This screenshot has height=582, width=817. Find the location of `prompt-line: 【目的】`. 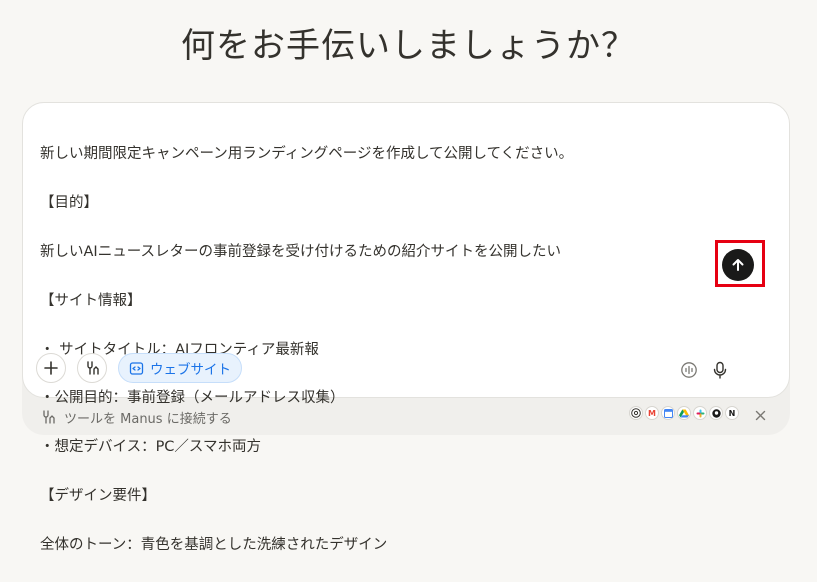

prompt-line: 【目的】 is located at coordinates (69, 203).